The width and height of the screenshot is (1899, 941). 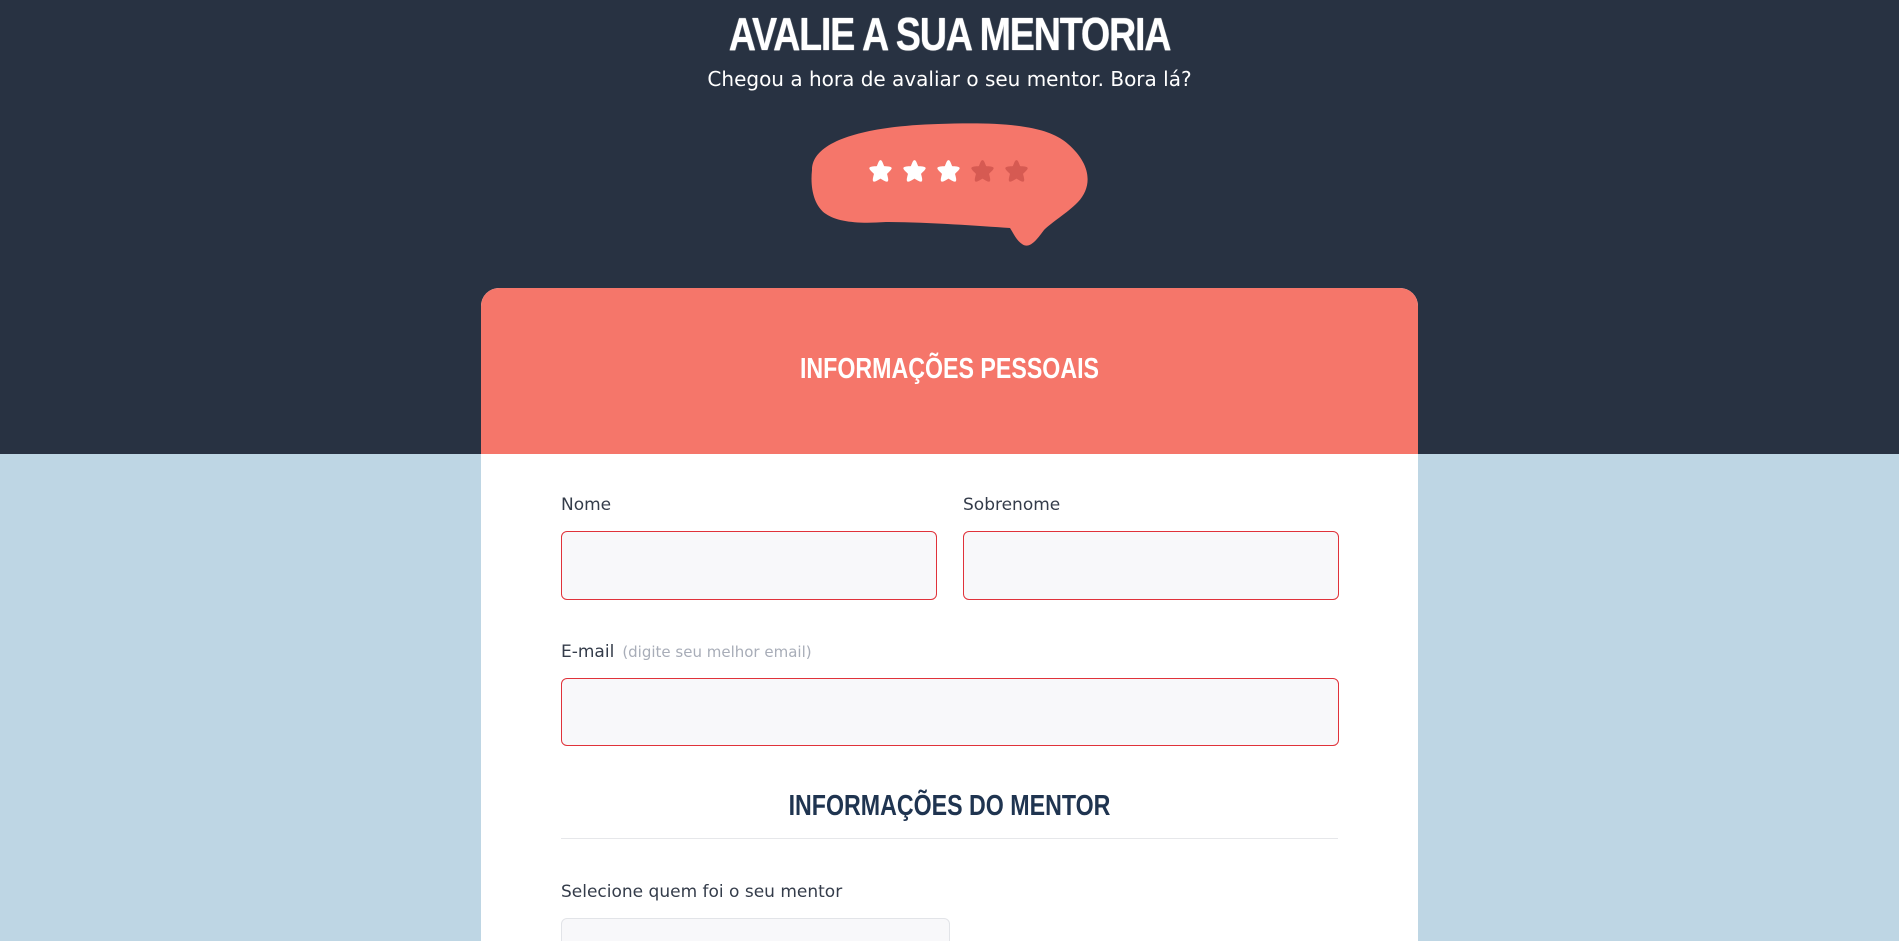 I want to click on section-divider, so click(x=949, y=838).